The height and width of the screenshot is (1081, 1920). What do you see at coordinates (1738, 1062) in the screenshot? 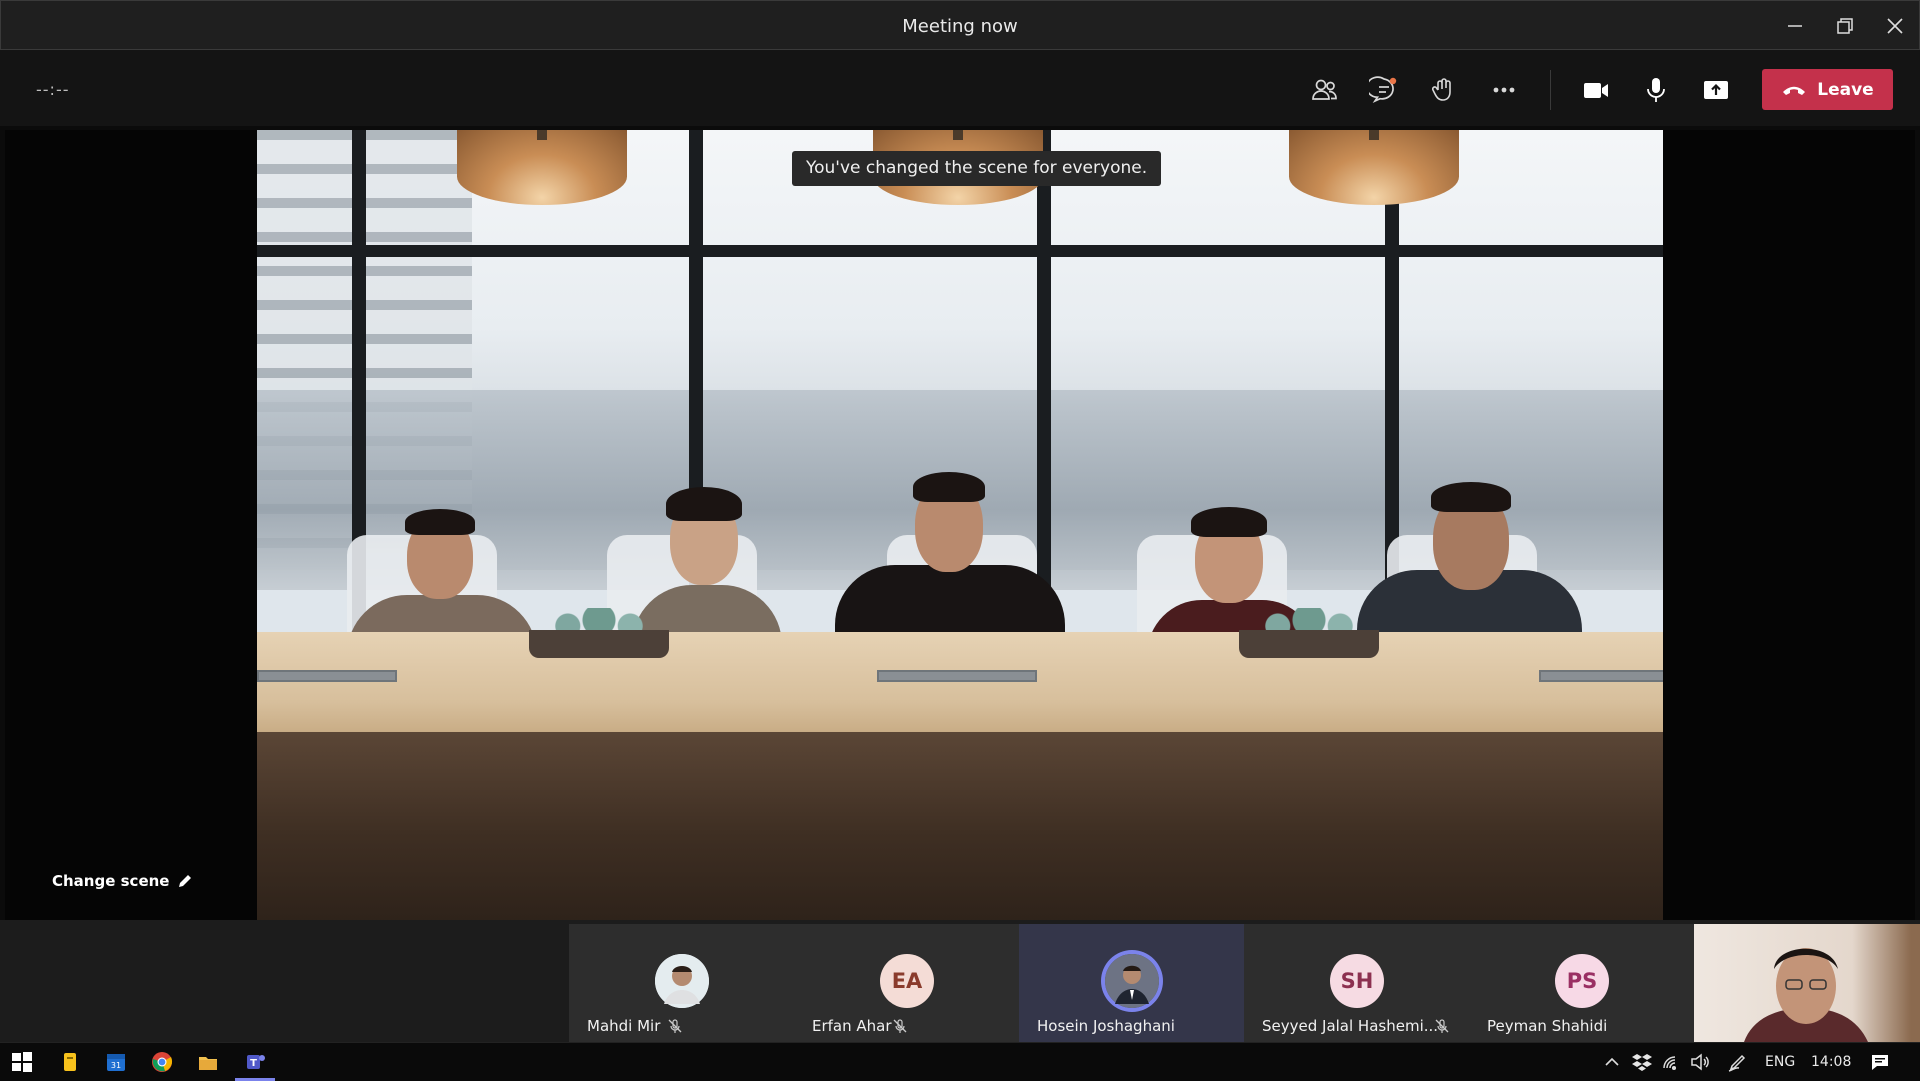
I see `pen-ink-icon` at bounding box center [1738, 1062].